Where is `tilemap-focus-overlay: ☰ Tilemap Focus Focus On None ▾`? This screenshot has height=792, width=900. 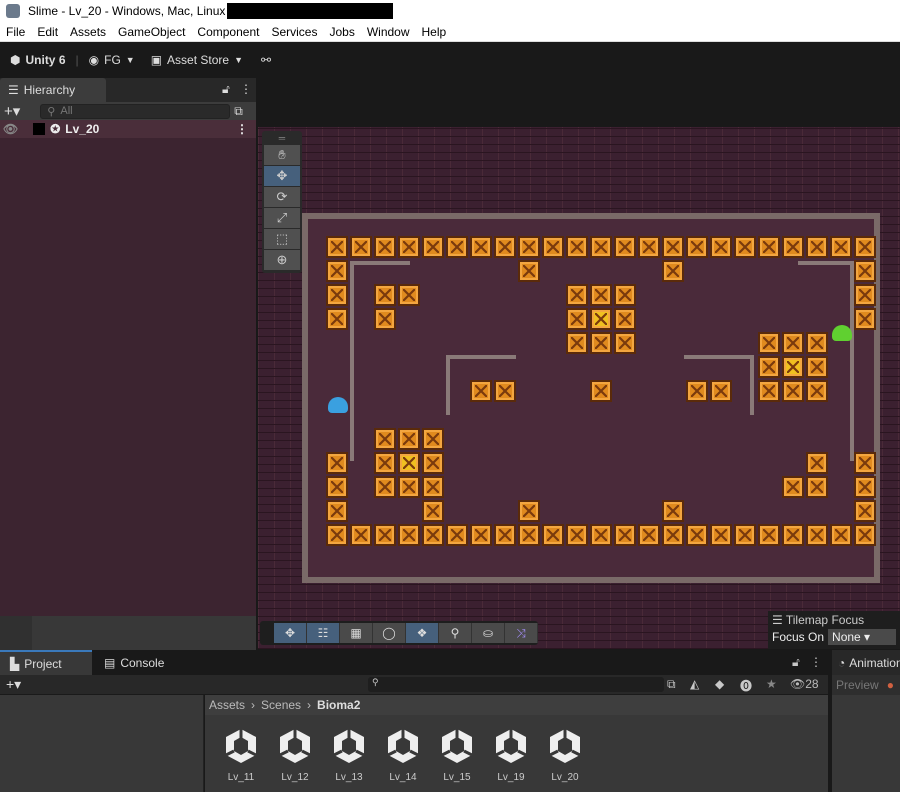 tilemap-focus-overlay: ☰ Tilemap Focus Focus On None ▾ is located at coordinates (834, 630).